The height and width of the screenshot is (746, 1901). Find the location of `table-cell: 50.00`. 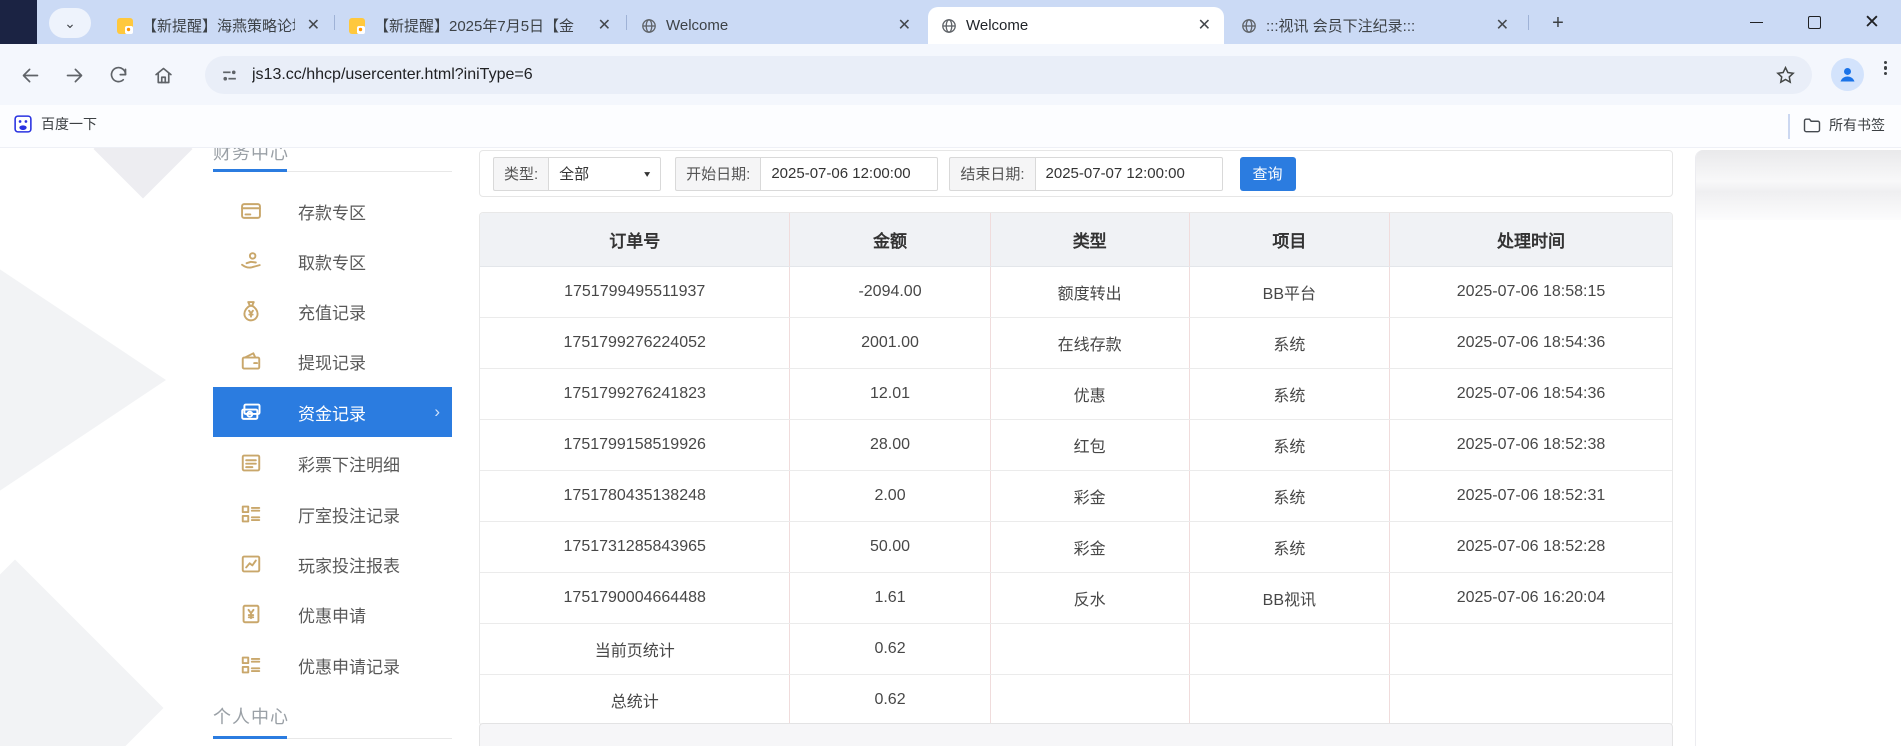

table-cell: 50.00 is located at coordinates (890, 547).